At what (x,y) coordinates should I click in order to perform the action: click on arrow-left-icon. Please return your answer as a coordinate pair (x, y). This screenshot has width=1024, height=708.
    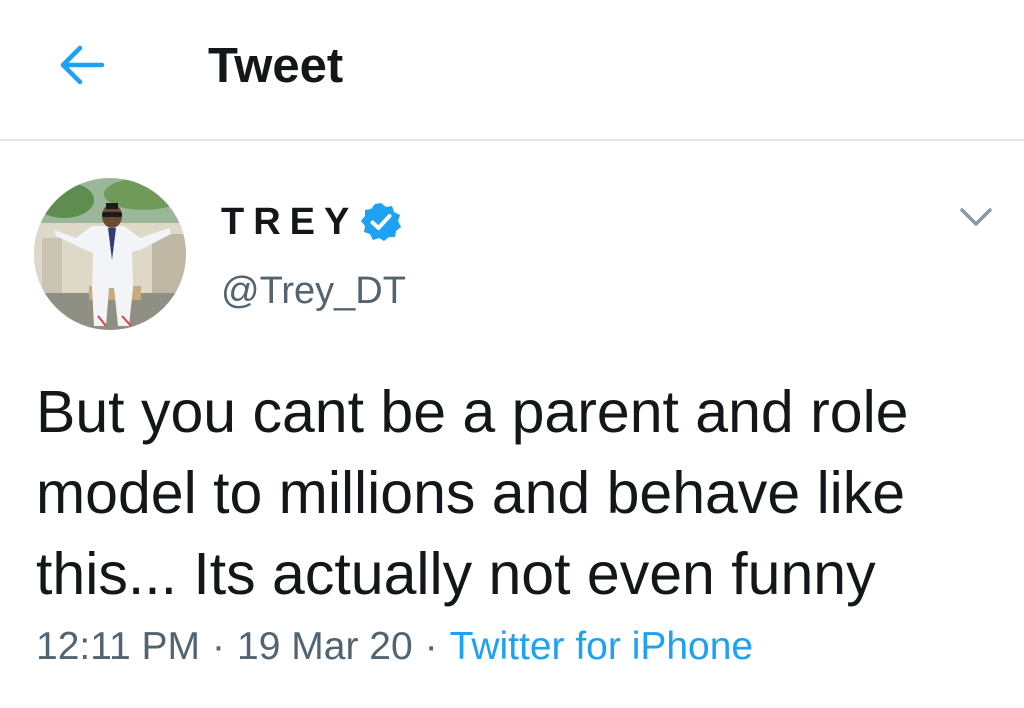
    Looking at the image, I should click on (81, 65).